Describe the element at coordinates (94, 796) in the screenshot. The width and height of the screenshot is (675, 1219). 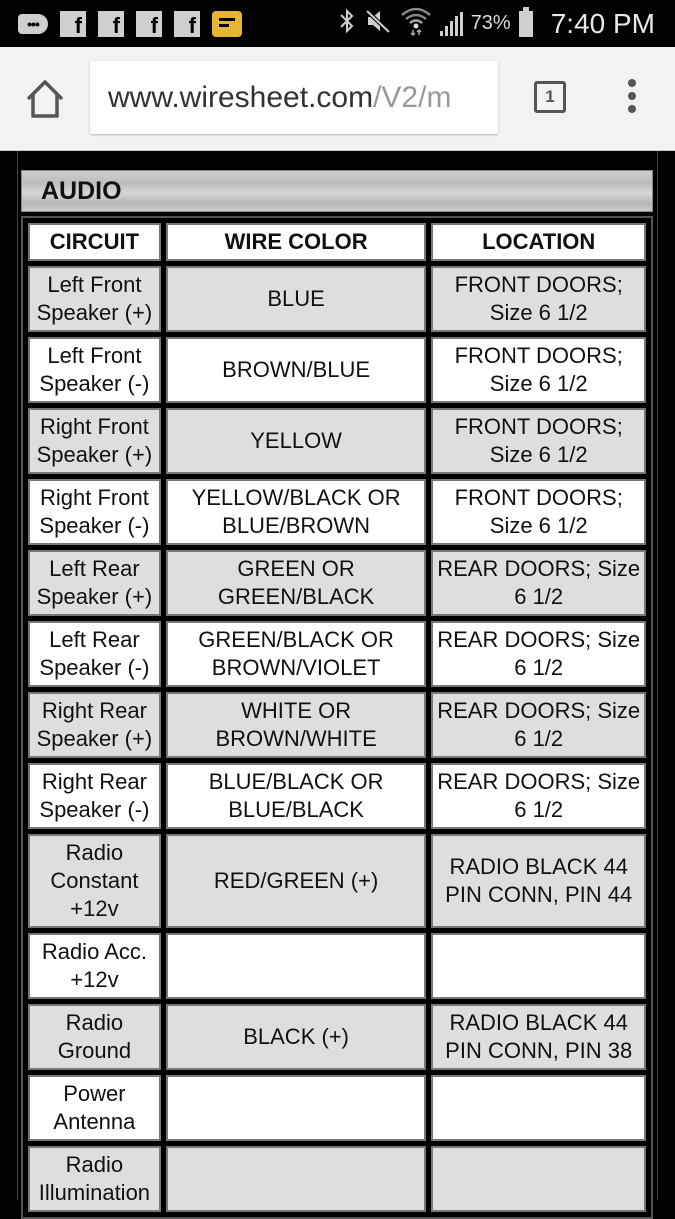
I see `cell-circuit: Right Rear Speaker (-)` at that location.